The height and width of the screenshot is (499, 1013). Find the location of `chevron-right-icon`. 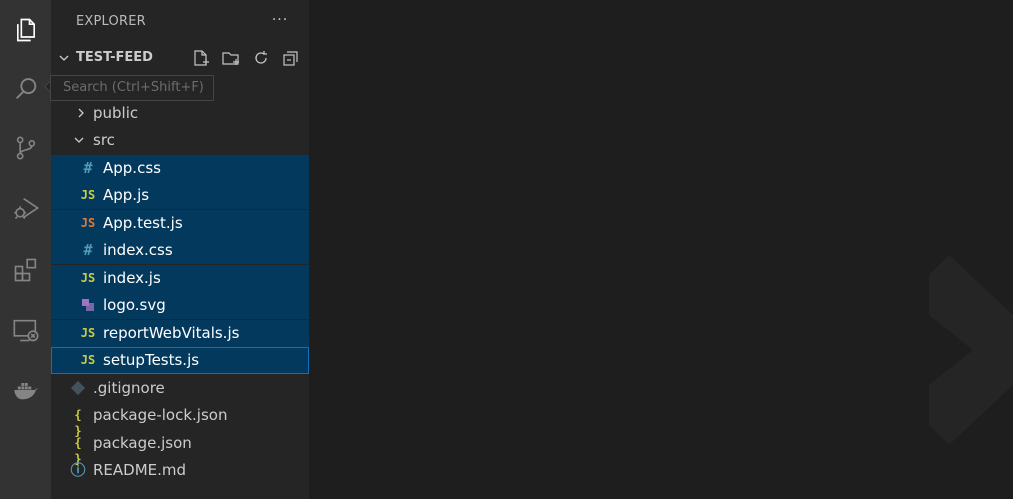

chevron-right-icon is located at coordinates (81, 113).